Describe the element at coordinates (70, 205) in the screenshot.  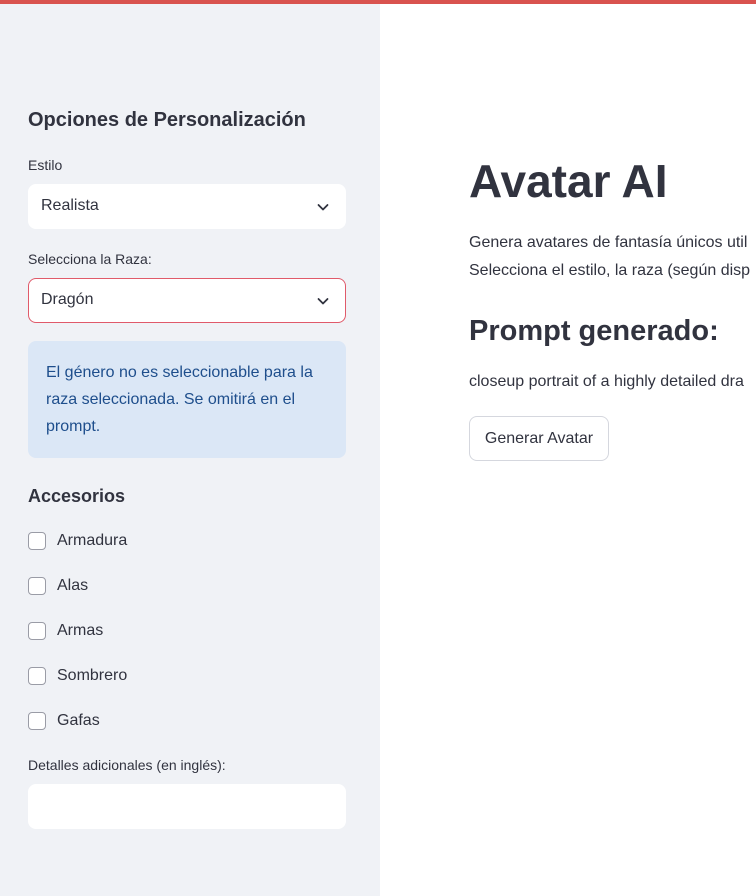
I see `style-select-value: Realista` at that location.